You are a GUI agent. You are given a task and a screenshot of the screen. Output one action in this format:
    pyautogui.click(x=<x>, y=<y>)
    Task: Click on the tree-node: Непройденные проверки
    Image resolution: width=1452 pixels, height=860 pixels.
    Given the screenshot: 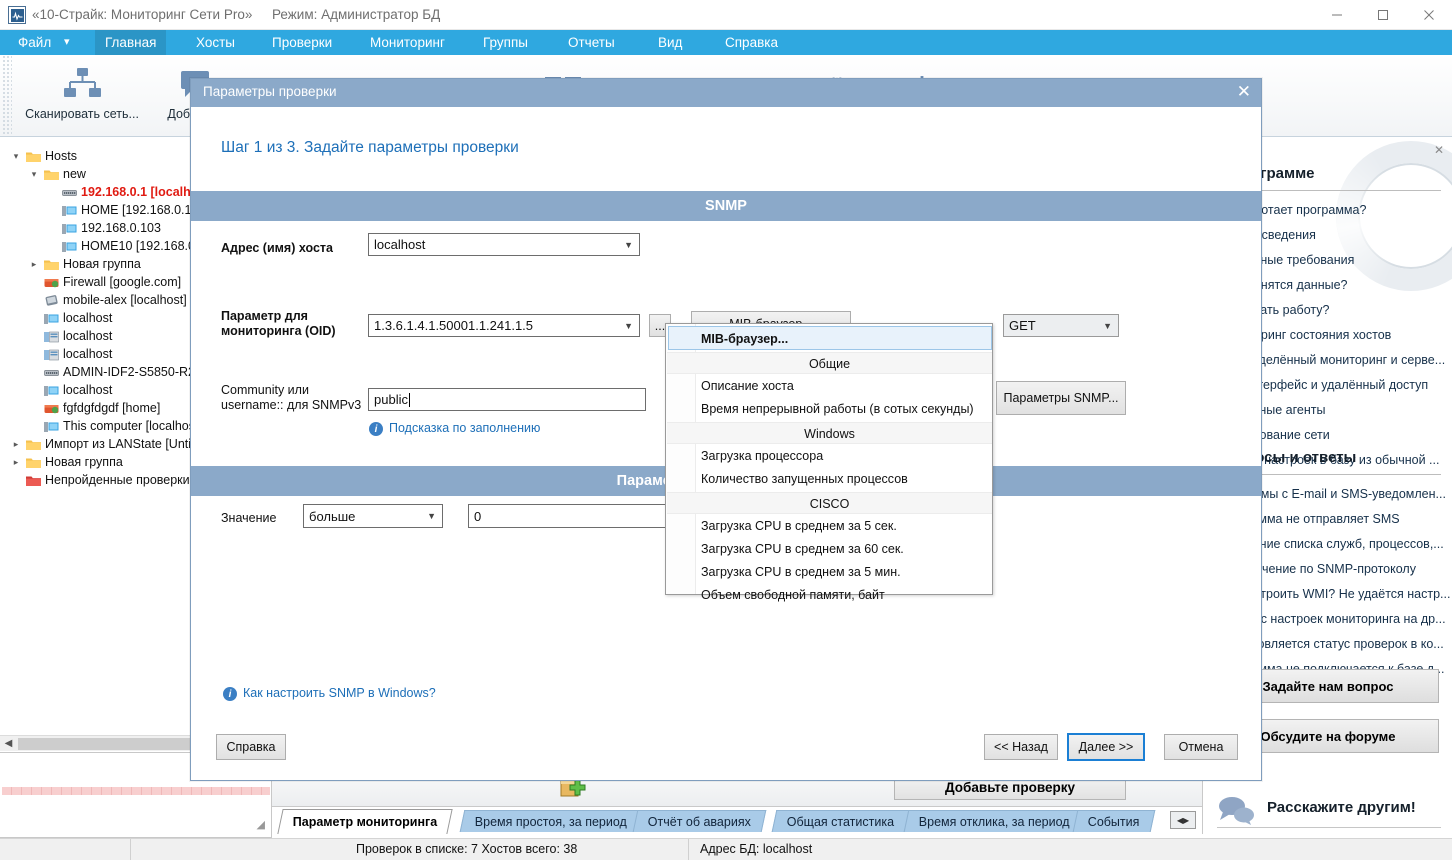 What is the action you would take?
    pyautogui.click(x=95, y=480)
    